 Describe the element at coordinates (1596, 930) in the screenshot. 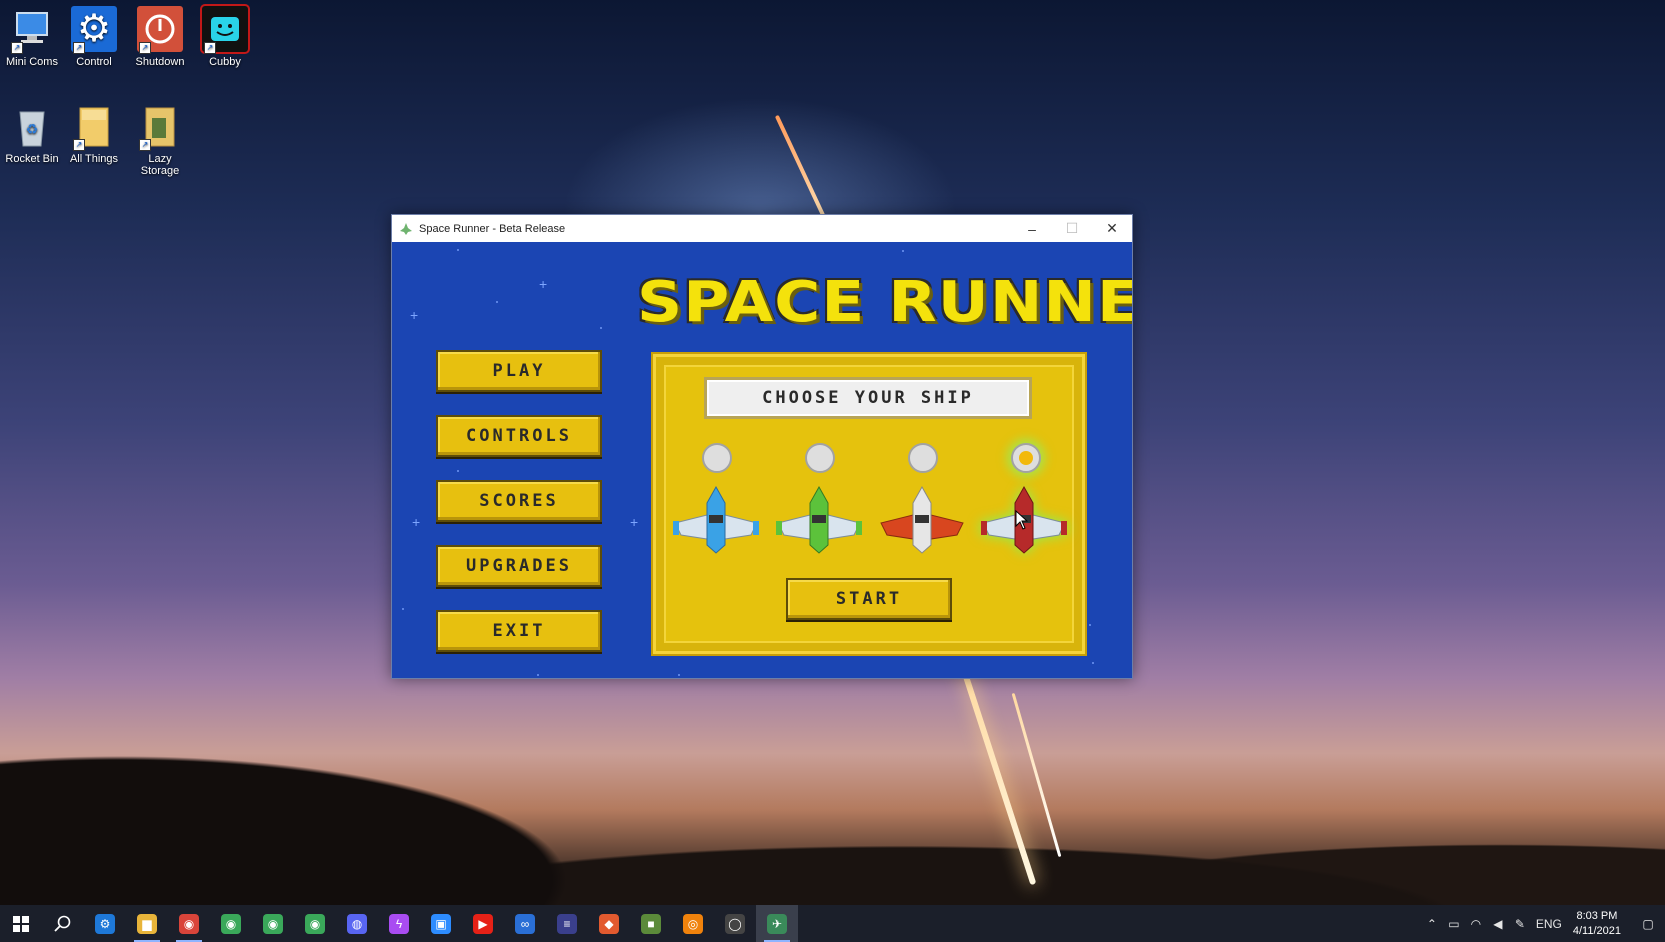

I see `clock-date: 4/11/2021` at that location.